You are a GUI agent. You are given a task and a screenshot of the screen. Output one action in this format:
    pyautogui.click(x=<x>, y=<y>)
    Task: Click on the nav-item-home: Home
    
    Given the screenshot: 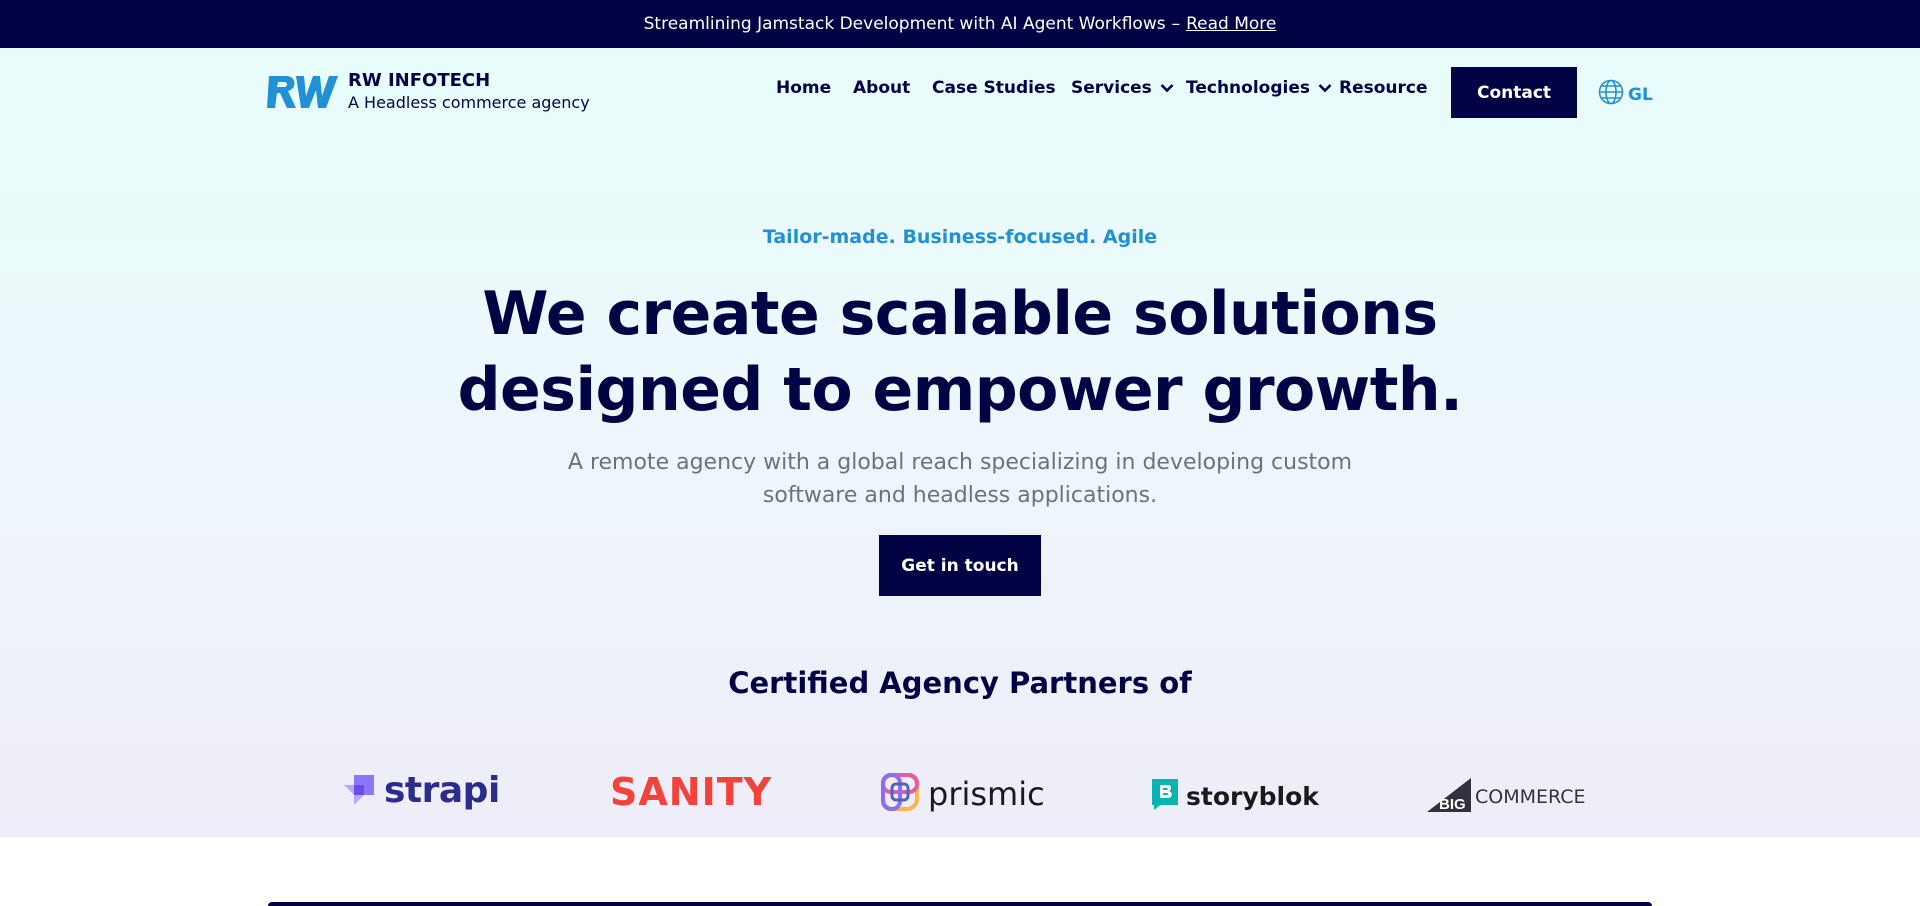 What is the action you would take?
    pyautogui.click(x=803, y=88)
    